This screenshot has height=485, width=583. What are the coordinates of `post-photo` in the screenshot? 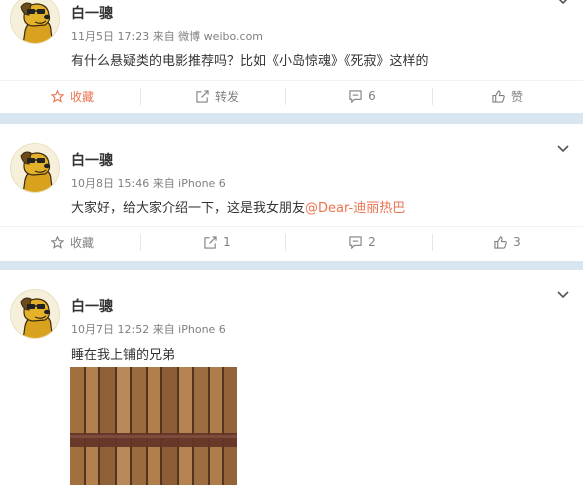 It's located at (153, 426).